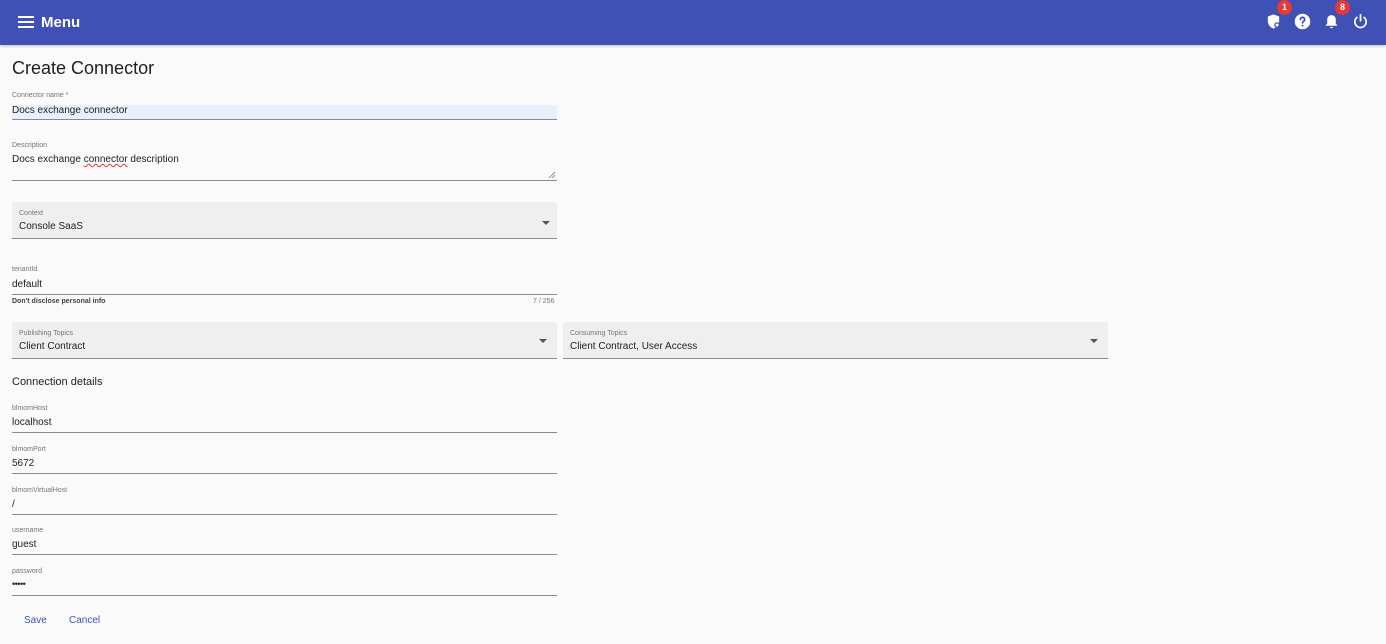 This screenshot has width=1386, height=644. What do you see at coordinates (61, 22) in the screenshot?
I see `menu-label: Menu` at bounding box center [61, 22].